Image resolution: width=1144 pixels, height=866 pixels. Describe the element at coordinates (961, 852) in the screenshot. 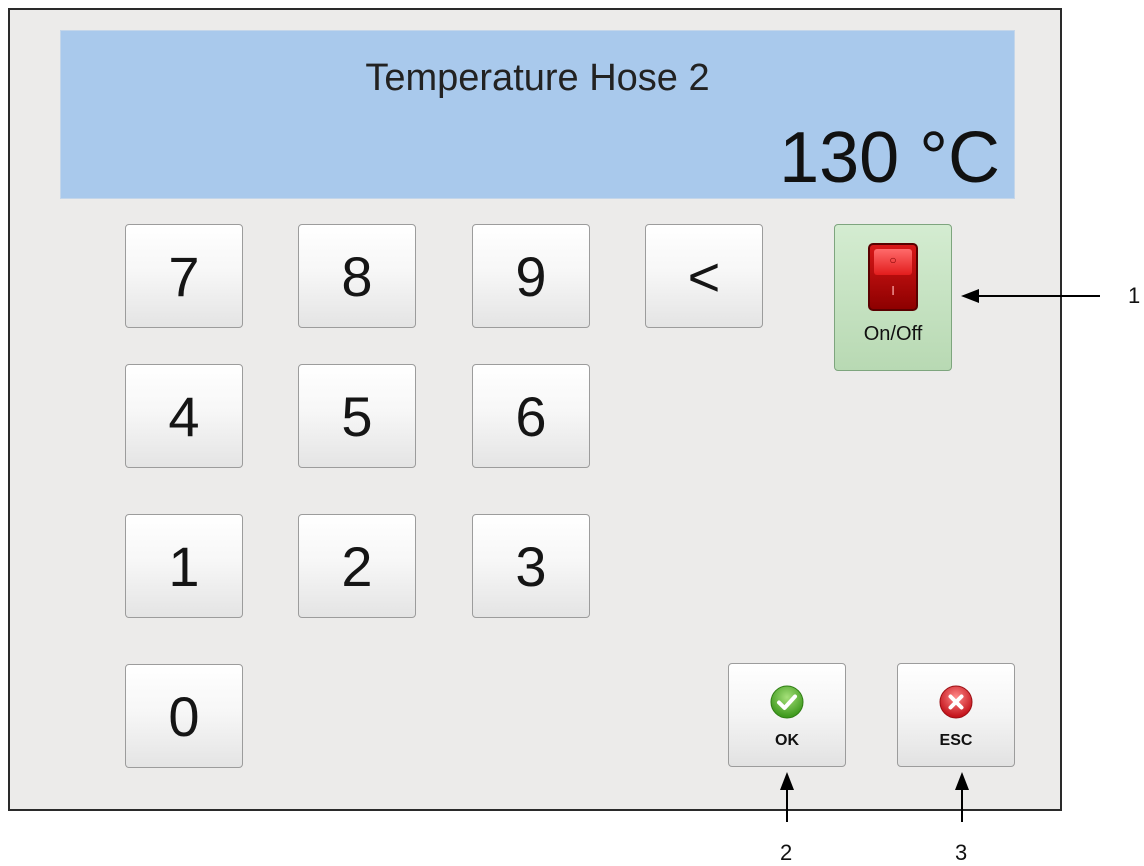

I see `callout-label-3: 3` at that location.